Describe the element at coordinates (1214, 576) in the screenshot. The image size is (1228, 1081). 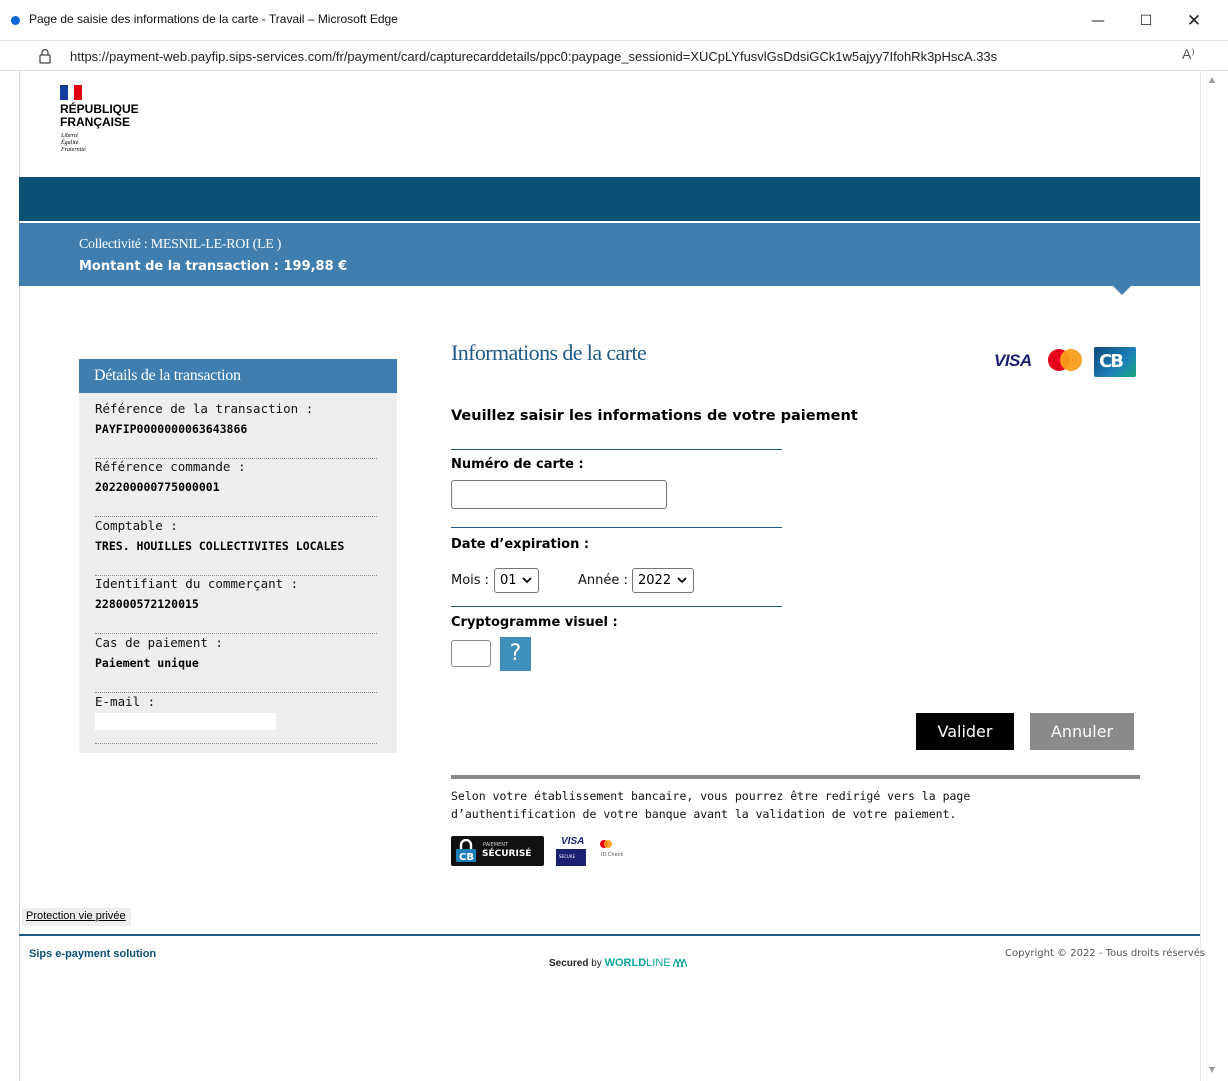
I see `vertical-scrollbar: ▲ ▼` at that location.